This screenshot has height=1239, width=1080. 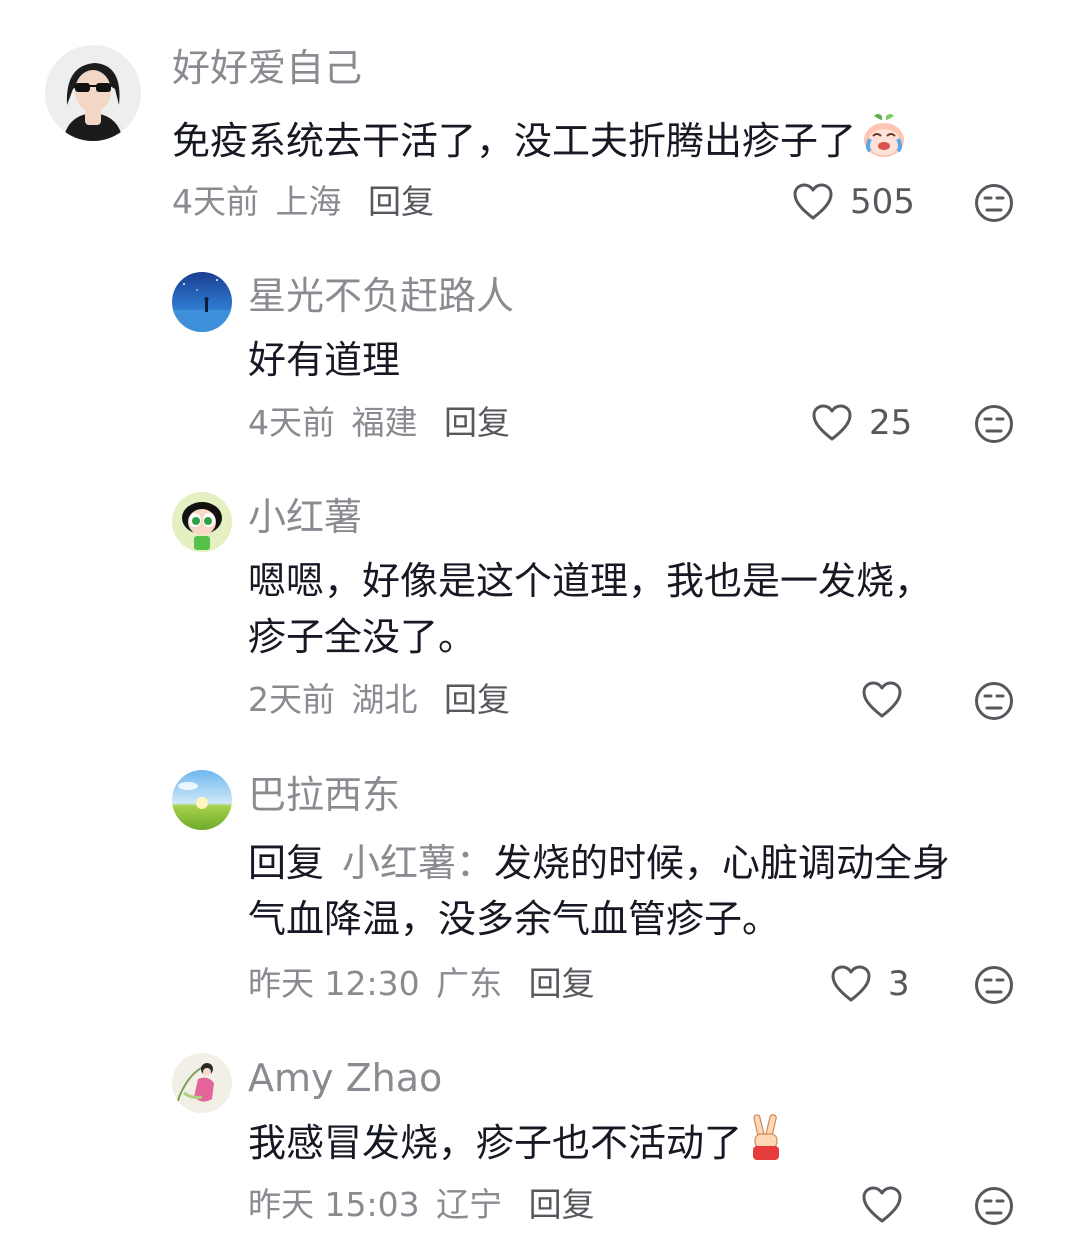 I want to click on avatar, so click(x=202, y=1083).